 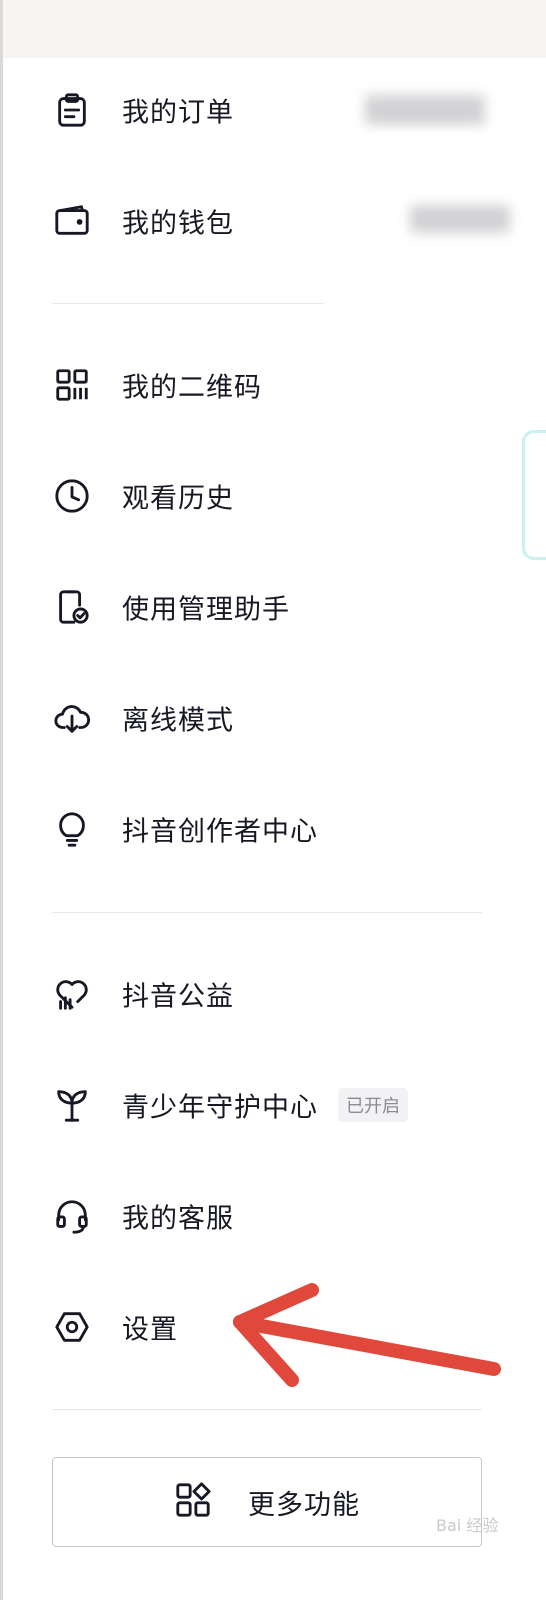 I want to click on more-features-button: 更多功能, so click(x=267, y=1502).